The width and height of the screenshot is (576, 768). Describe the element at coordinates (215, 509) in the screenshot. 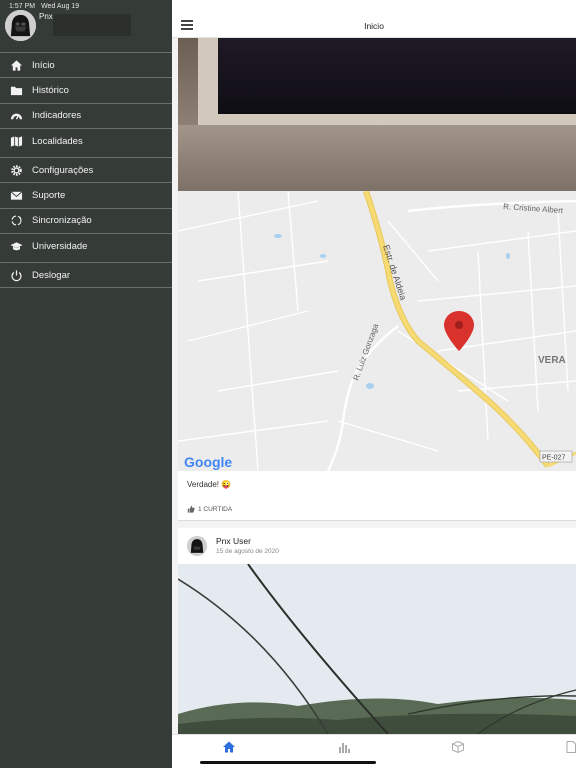

I see `like-count-label: 1 CURTIDA` at that location.